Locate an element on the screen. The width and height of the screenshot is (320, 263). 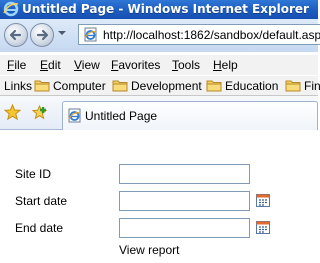
site-id-input is located at coordinates (184, 174).